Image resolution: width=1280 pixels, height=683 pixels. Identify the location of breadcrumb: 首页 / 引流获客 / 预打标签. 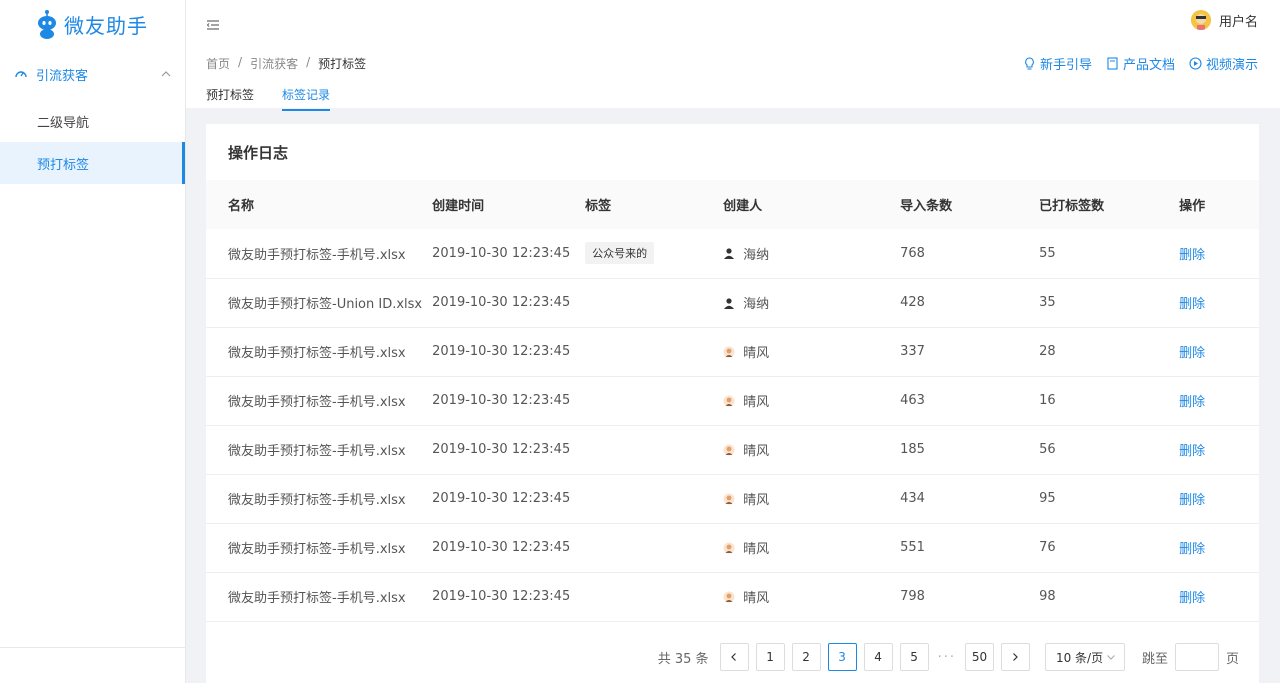
(286, 63).